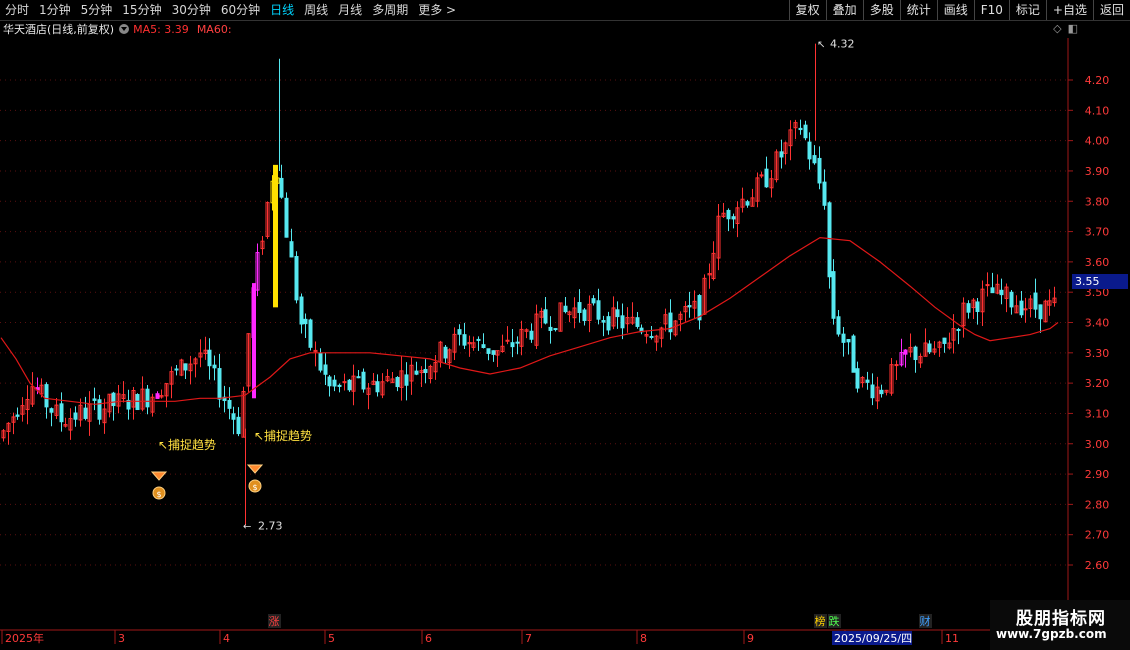 The width and height of the screenshot is (1130, 650). I want to click on marker-3: 财, so click(925, 621).